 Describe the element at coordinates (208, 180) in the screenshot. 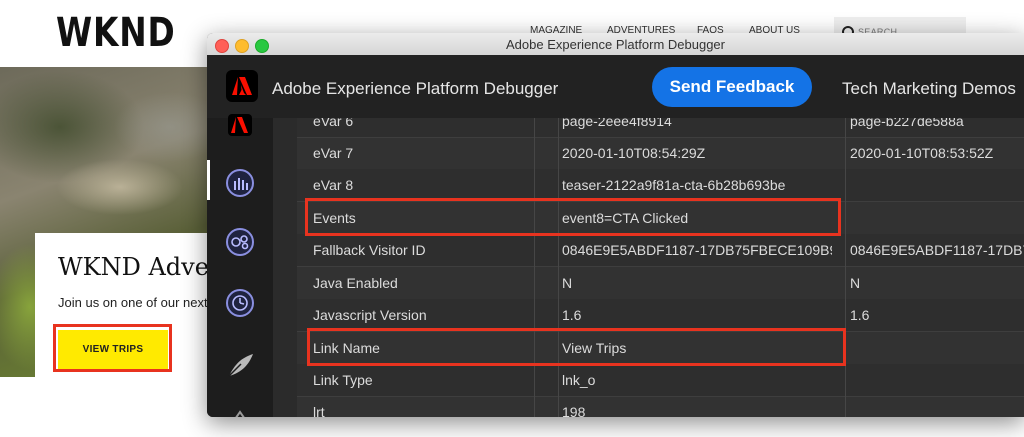

I see `active-tool-indicator` at that location.